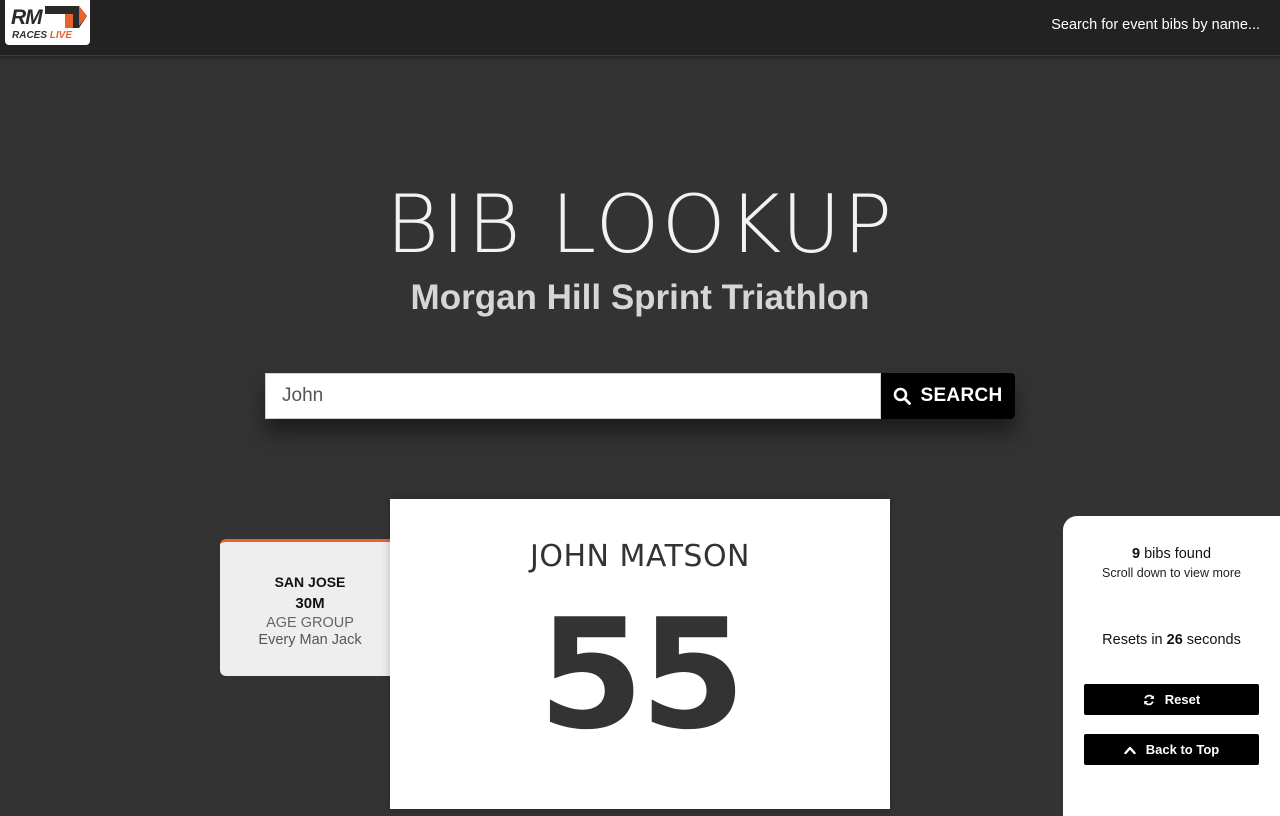 The image size is (1280, 816). I want to click on logo-live-text: LIVE, so click(61, 35).